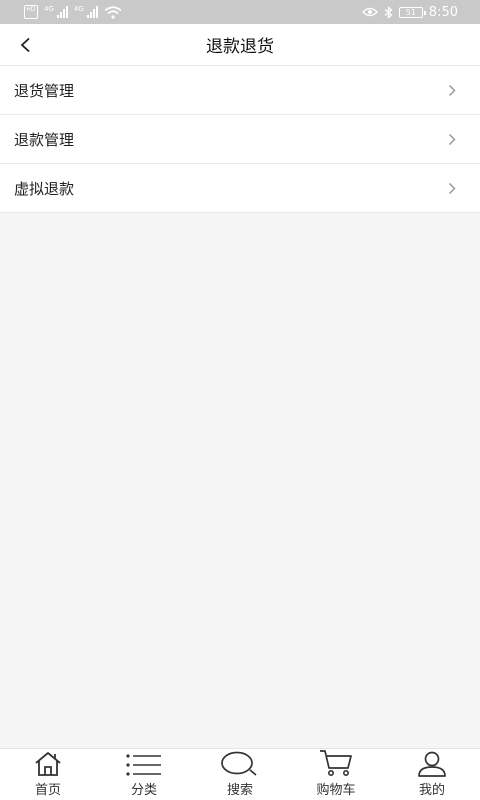  I want to click on tab-profile: 我的, so click(432, 774).